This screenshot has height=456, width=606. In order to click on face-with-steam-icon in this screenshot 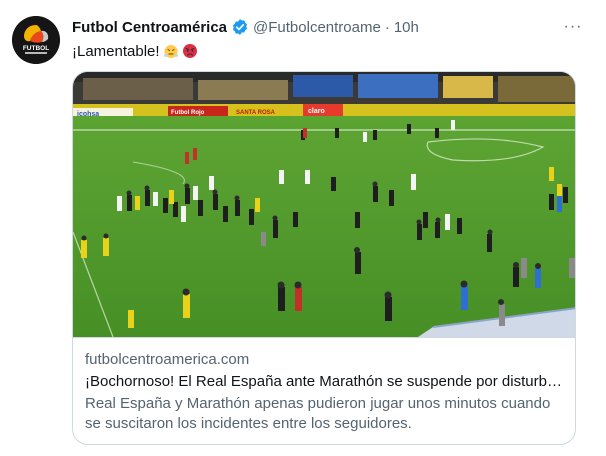, I will do `click(171, 51)`.